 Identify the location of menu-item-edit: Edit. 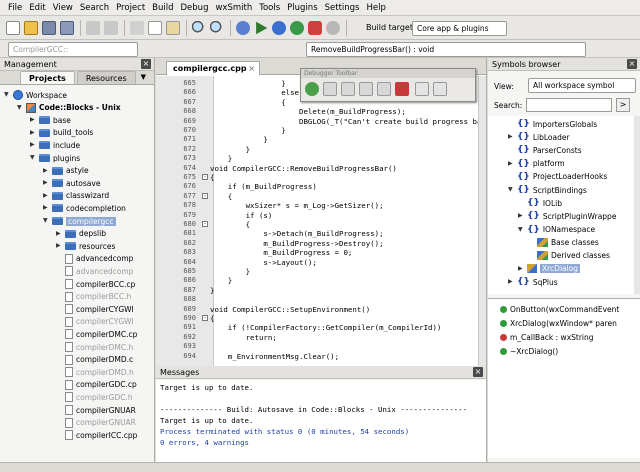
(37, 8).